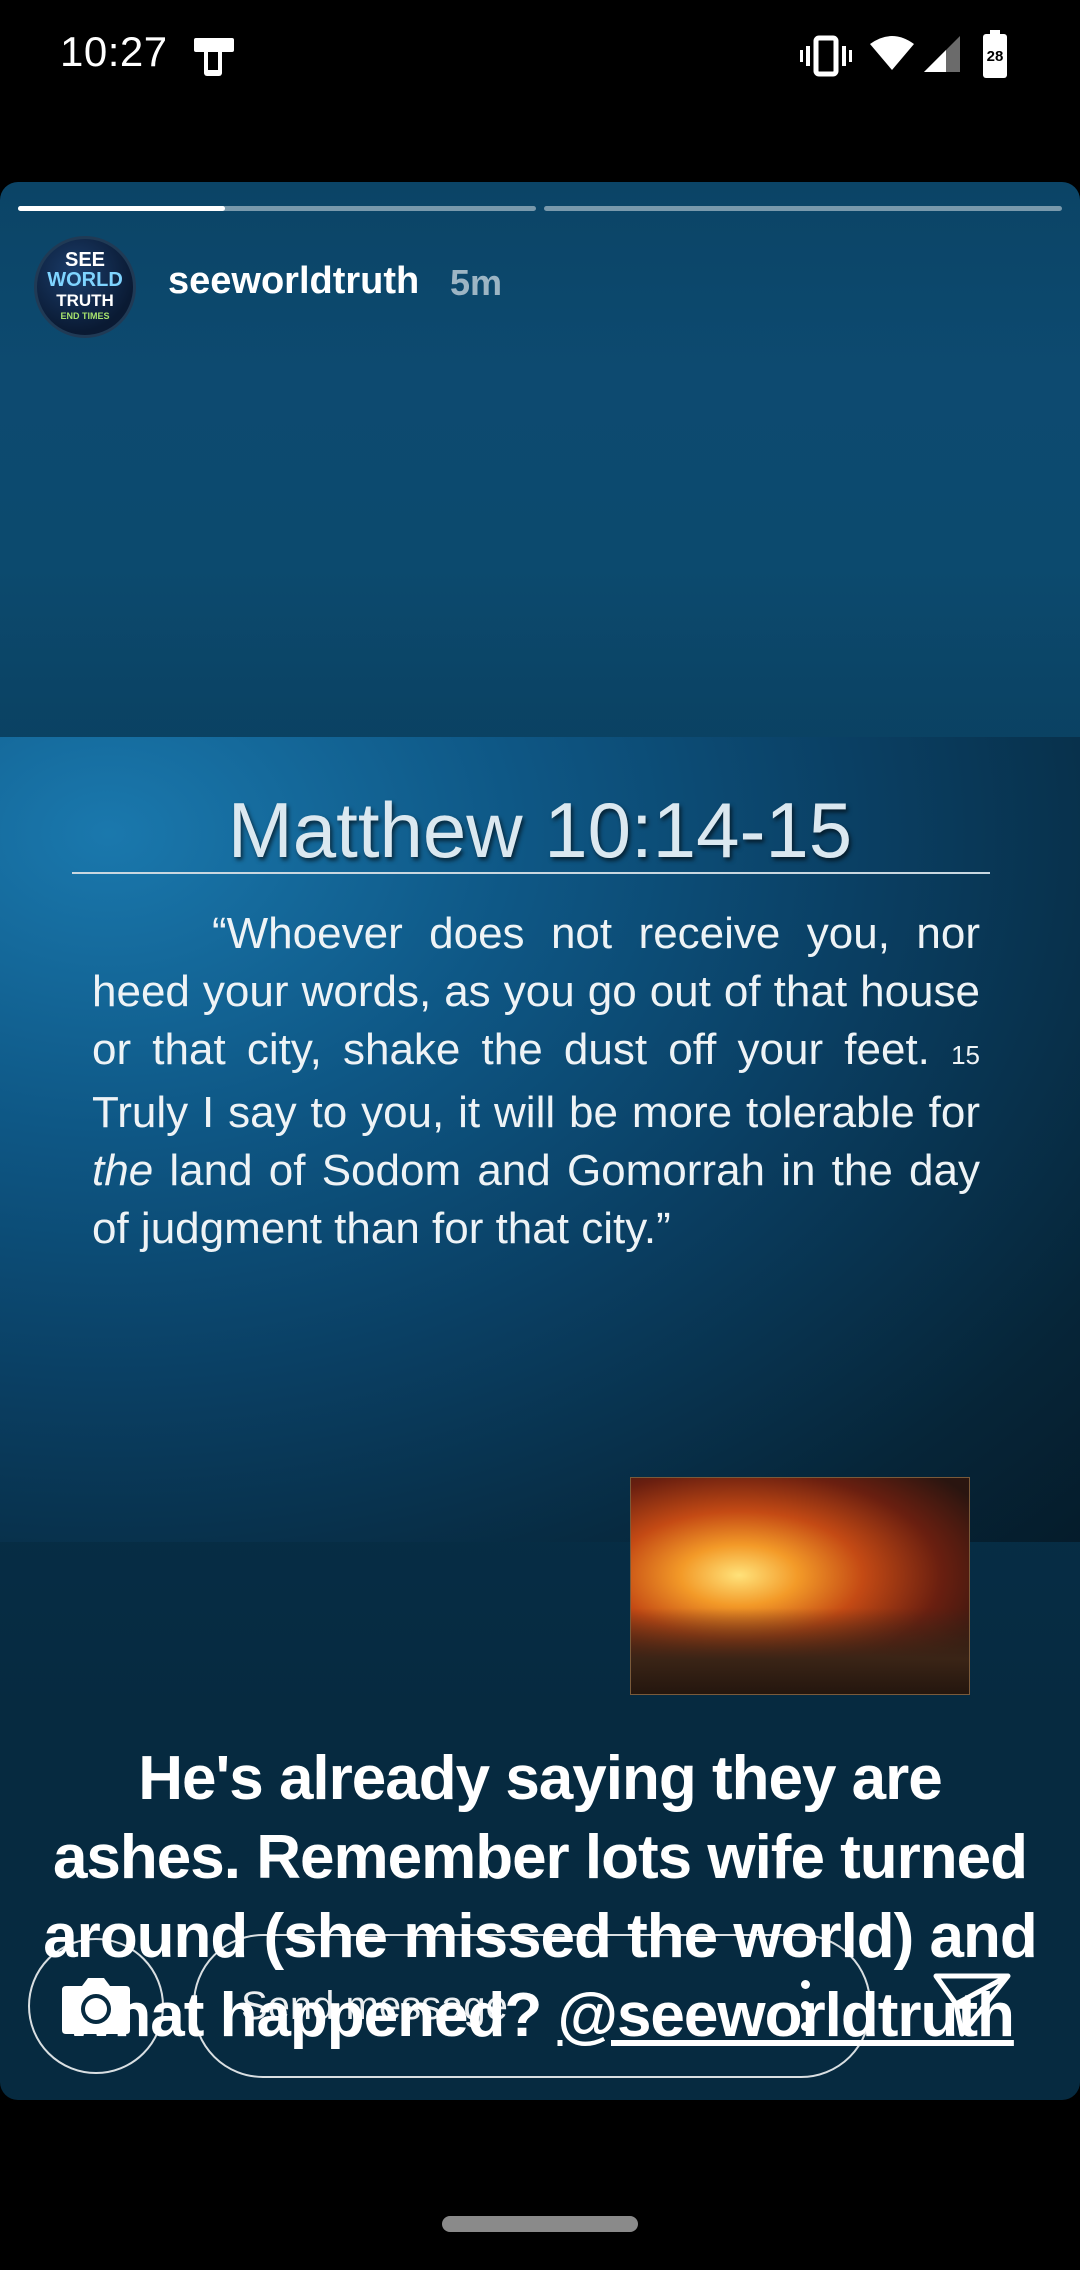  Describe the element at coordinates (122, 208) in the screenshot. I see `progress-fill` at that location.